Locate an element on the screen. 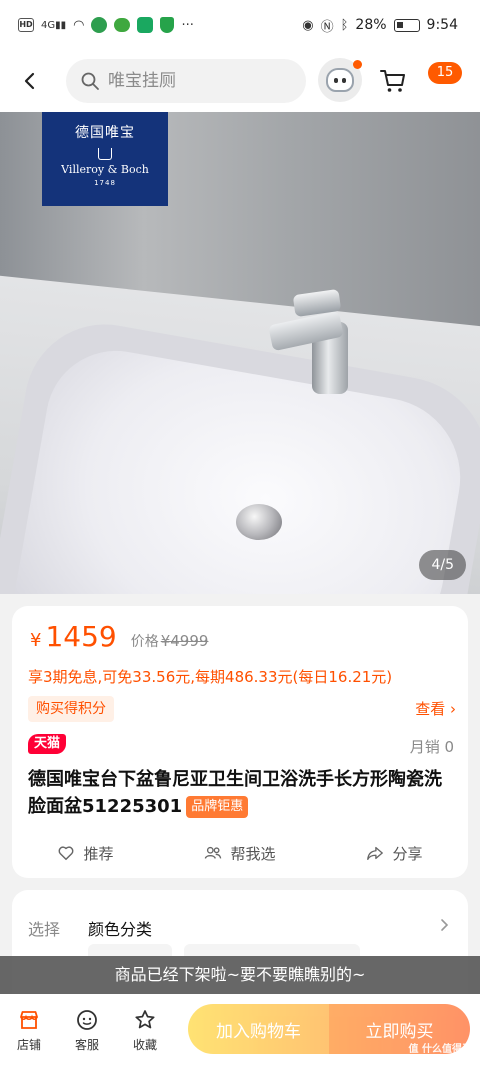 This screenshot has width=480, height=1067. notification-dot is located at coordinates (357, 64).